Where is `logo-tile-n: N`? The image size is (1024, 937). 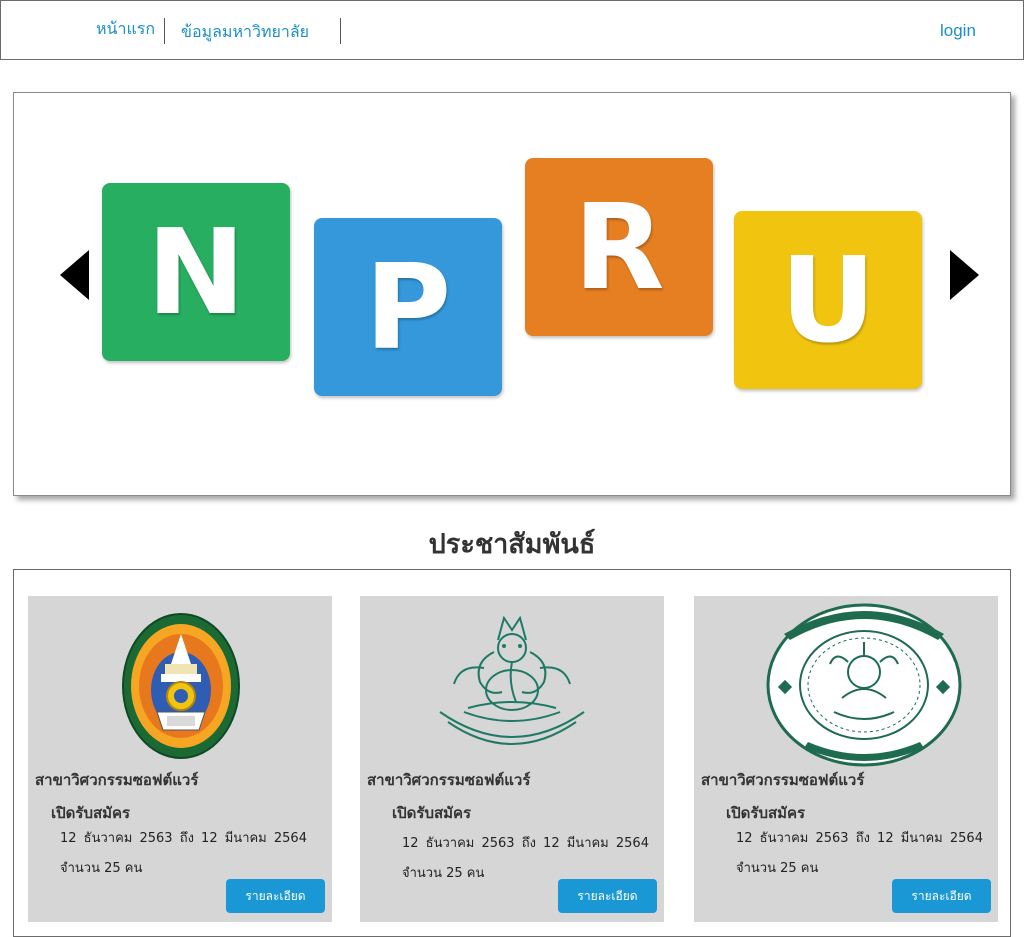
logo-tile-n: N is located at coordinates (196, 272).